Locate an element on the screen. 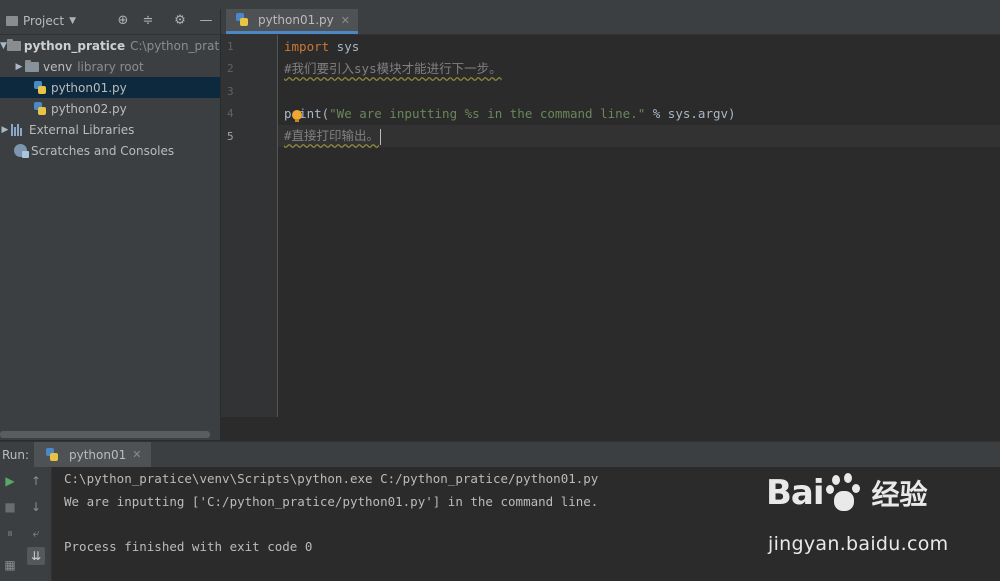 The height and width of the screenshot is (581, 1000). comment-text: #直接打印输出。 is located at coordinates (332, 135).